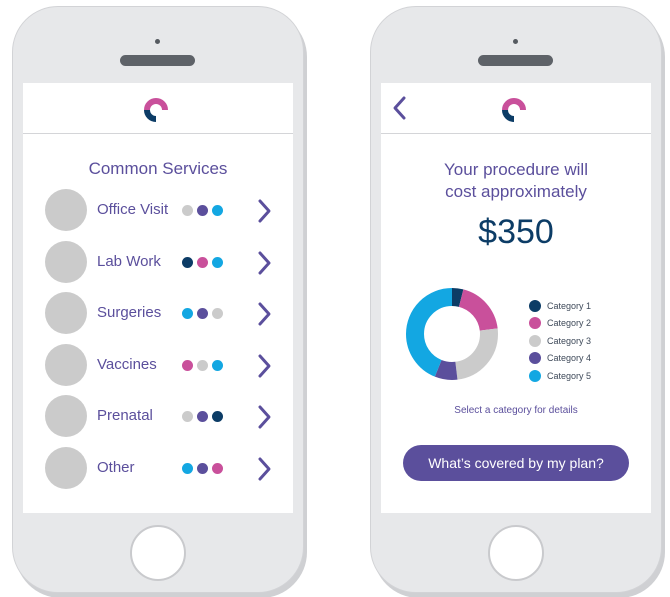 The height and width of the screenshot is (597, 670). What do you see at coordinates (164, 262) in the screenshot?
I see `service-row: Lab Work` at bounding box center [164, 262].